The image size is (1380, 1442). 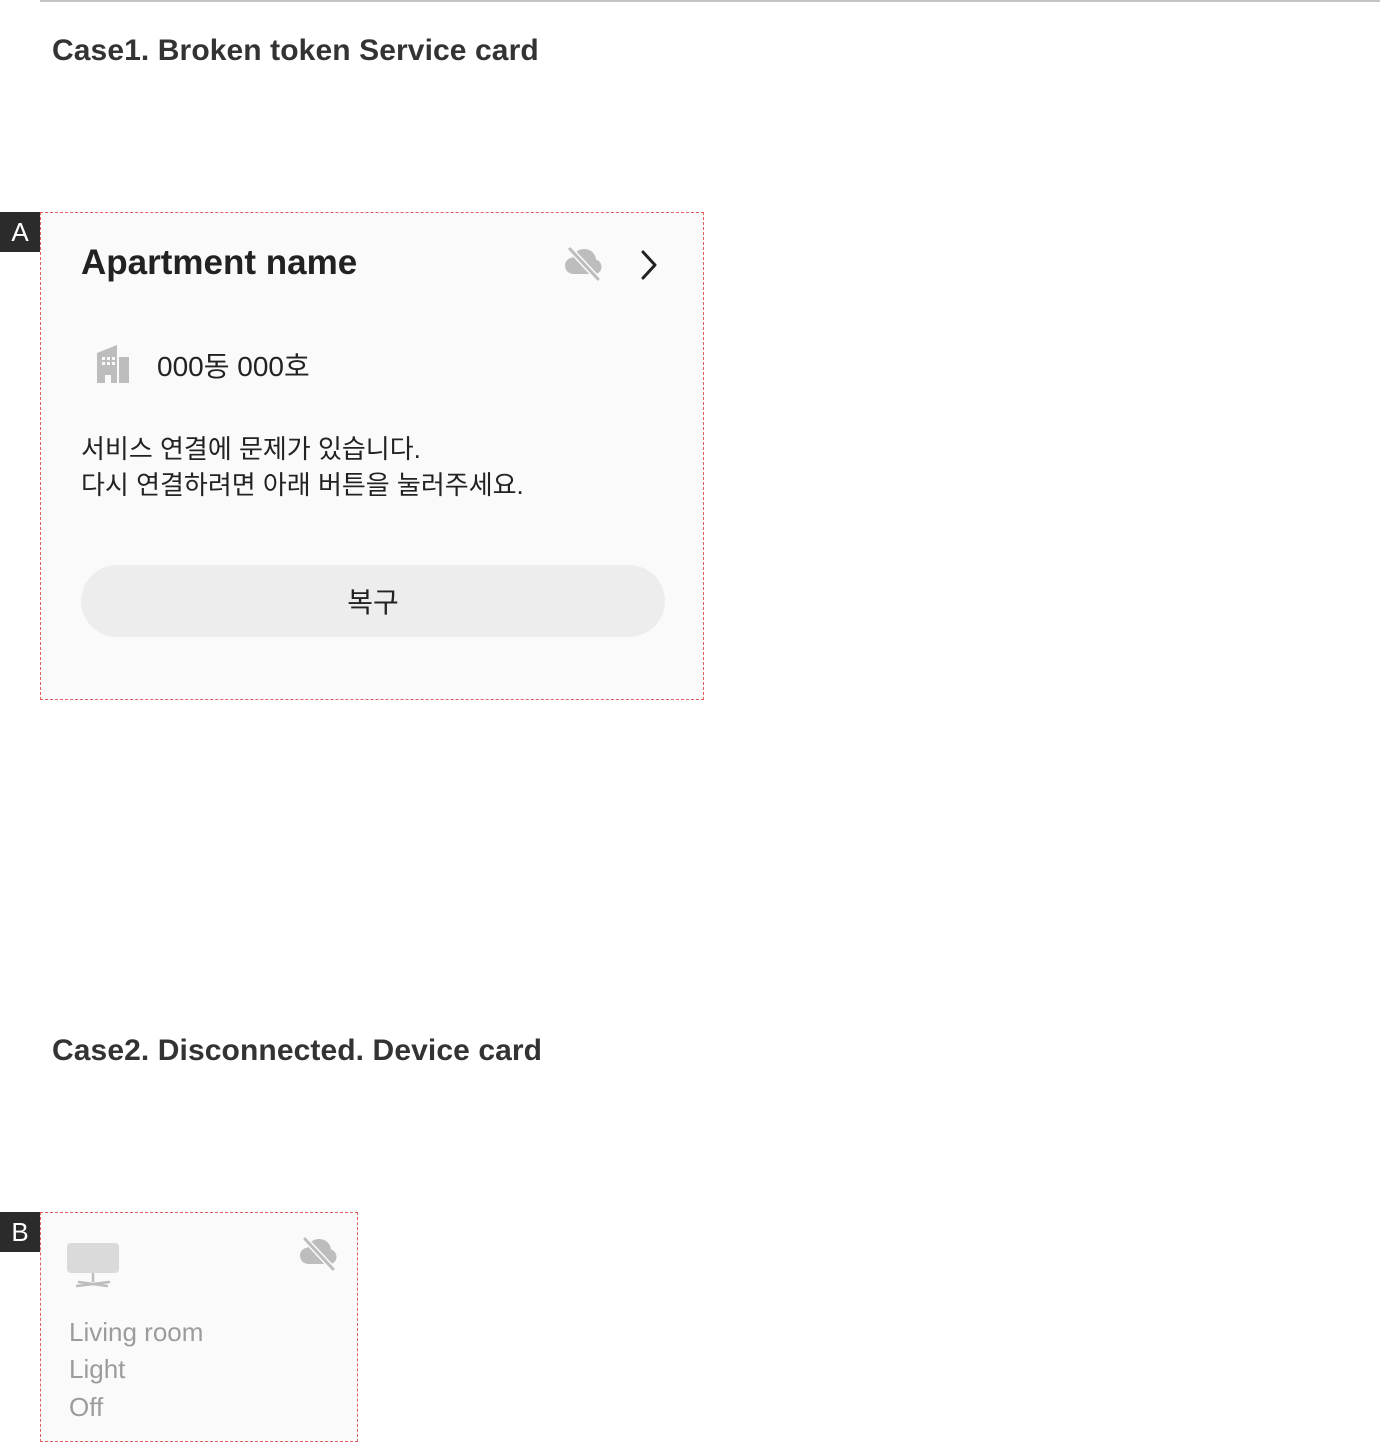 What do you see at coordinates (219, 262) in the screenshot?
I see `apartment-name-title: Apartment name` at bounding box center [219, 262].